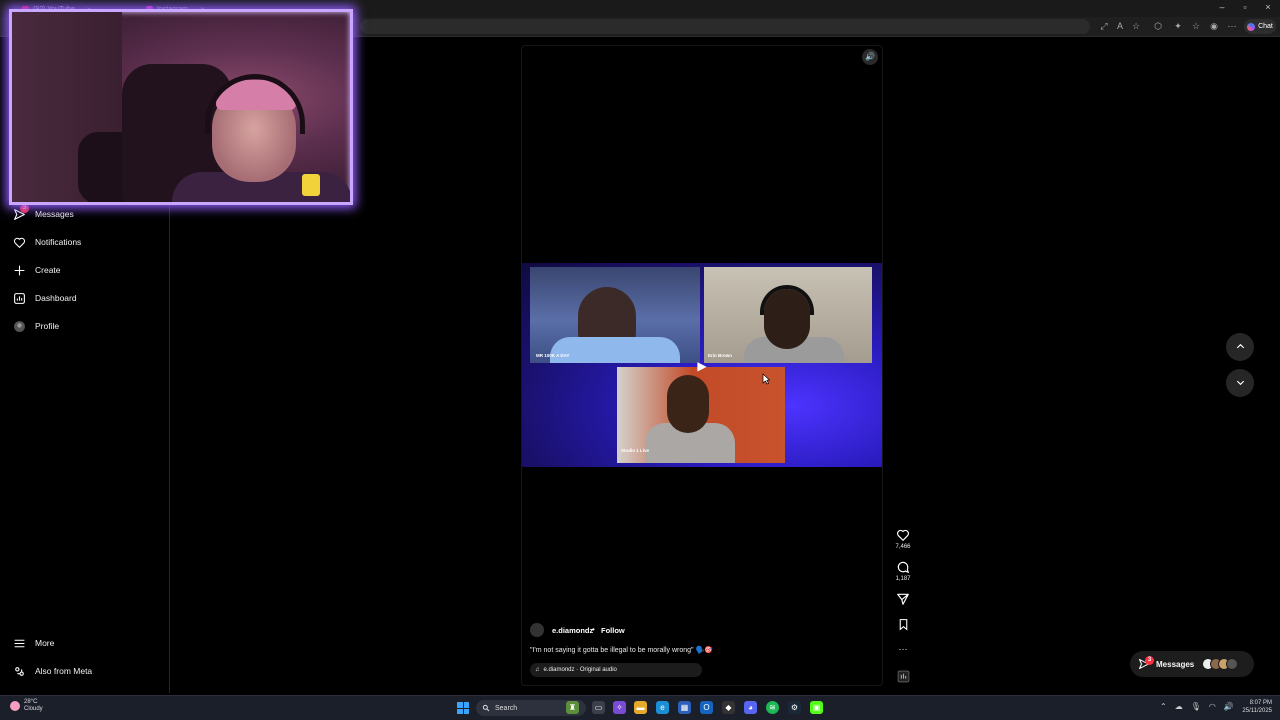 The width and height of the screenshot is (1280, 720). I want to click on steam-icon: ⚙, so click(794, 707).